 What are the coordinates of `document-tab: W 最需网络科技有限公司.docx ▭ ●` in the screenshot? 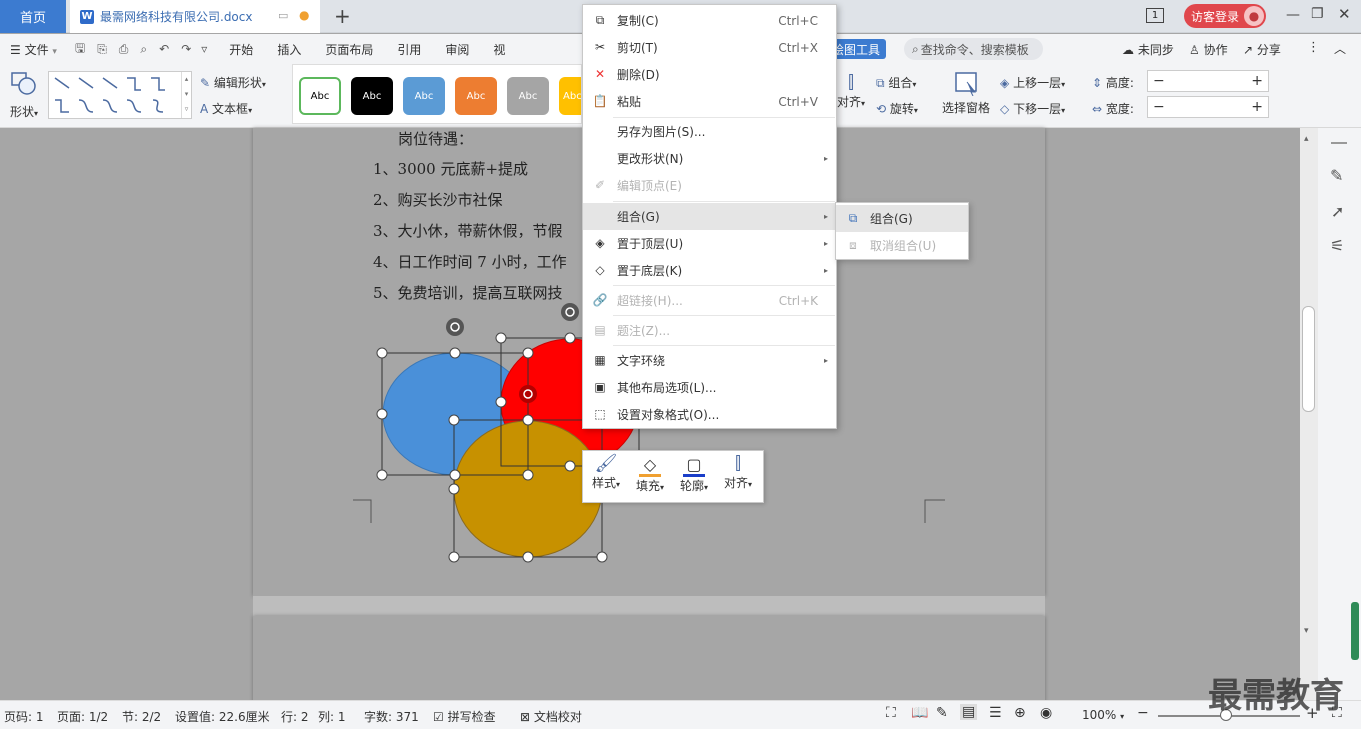 It's located at (195, 16).